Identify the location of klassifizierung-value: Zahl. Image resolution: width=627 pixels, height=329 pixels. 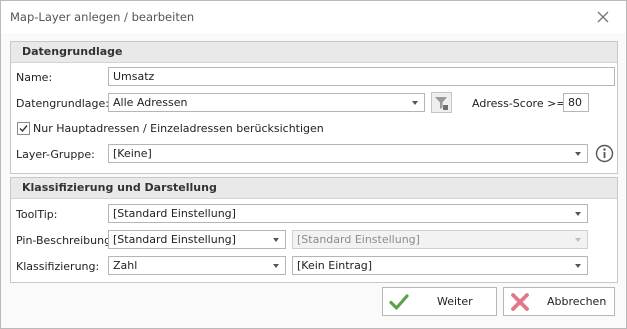
(125, 265).